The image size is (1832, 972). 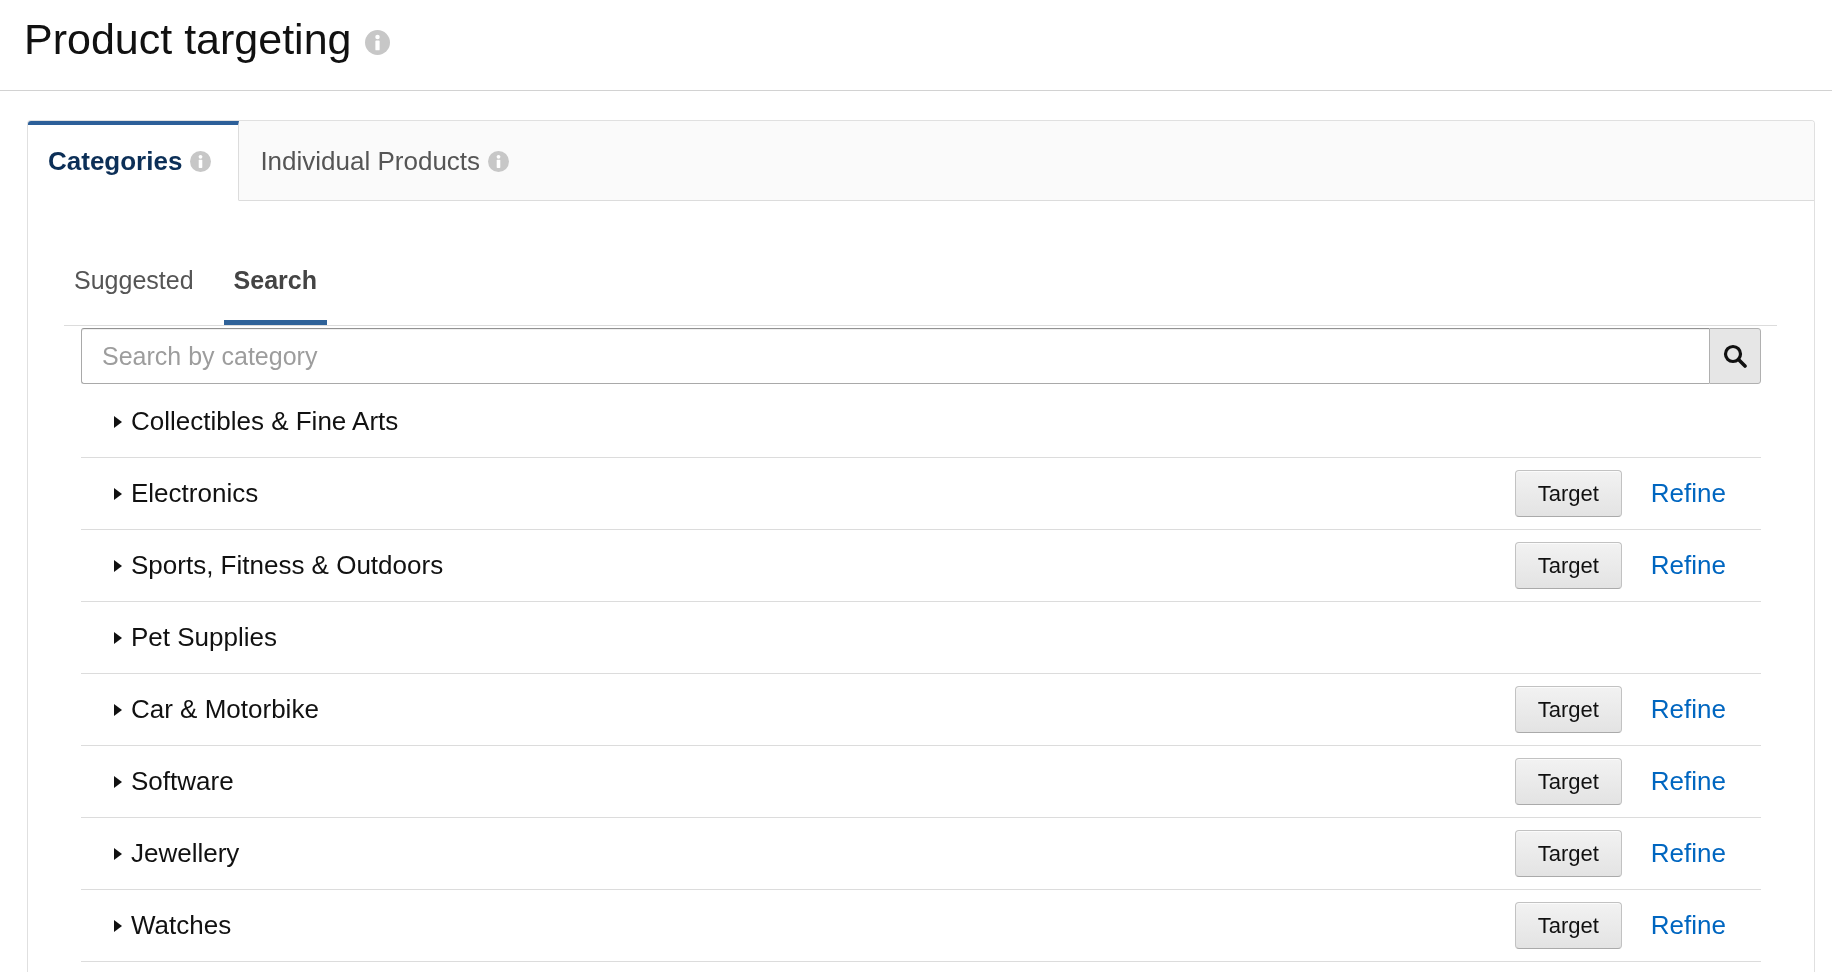 What do you see at coordinates (182, 781) in the screenshot?
I see `category-label: Software` at bounding box center [182, 781].